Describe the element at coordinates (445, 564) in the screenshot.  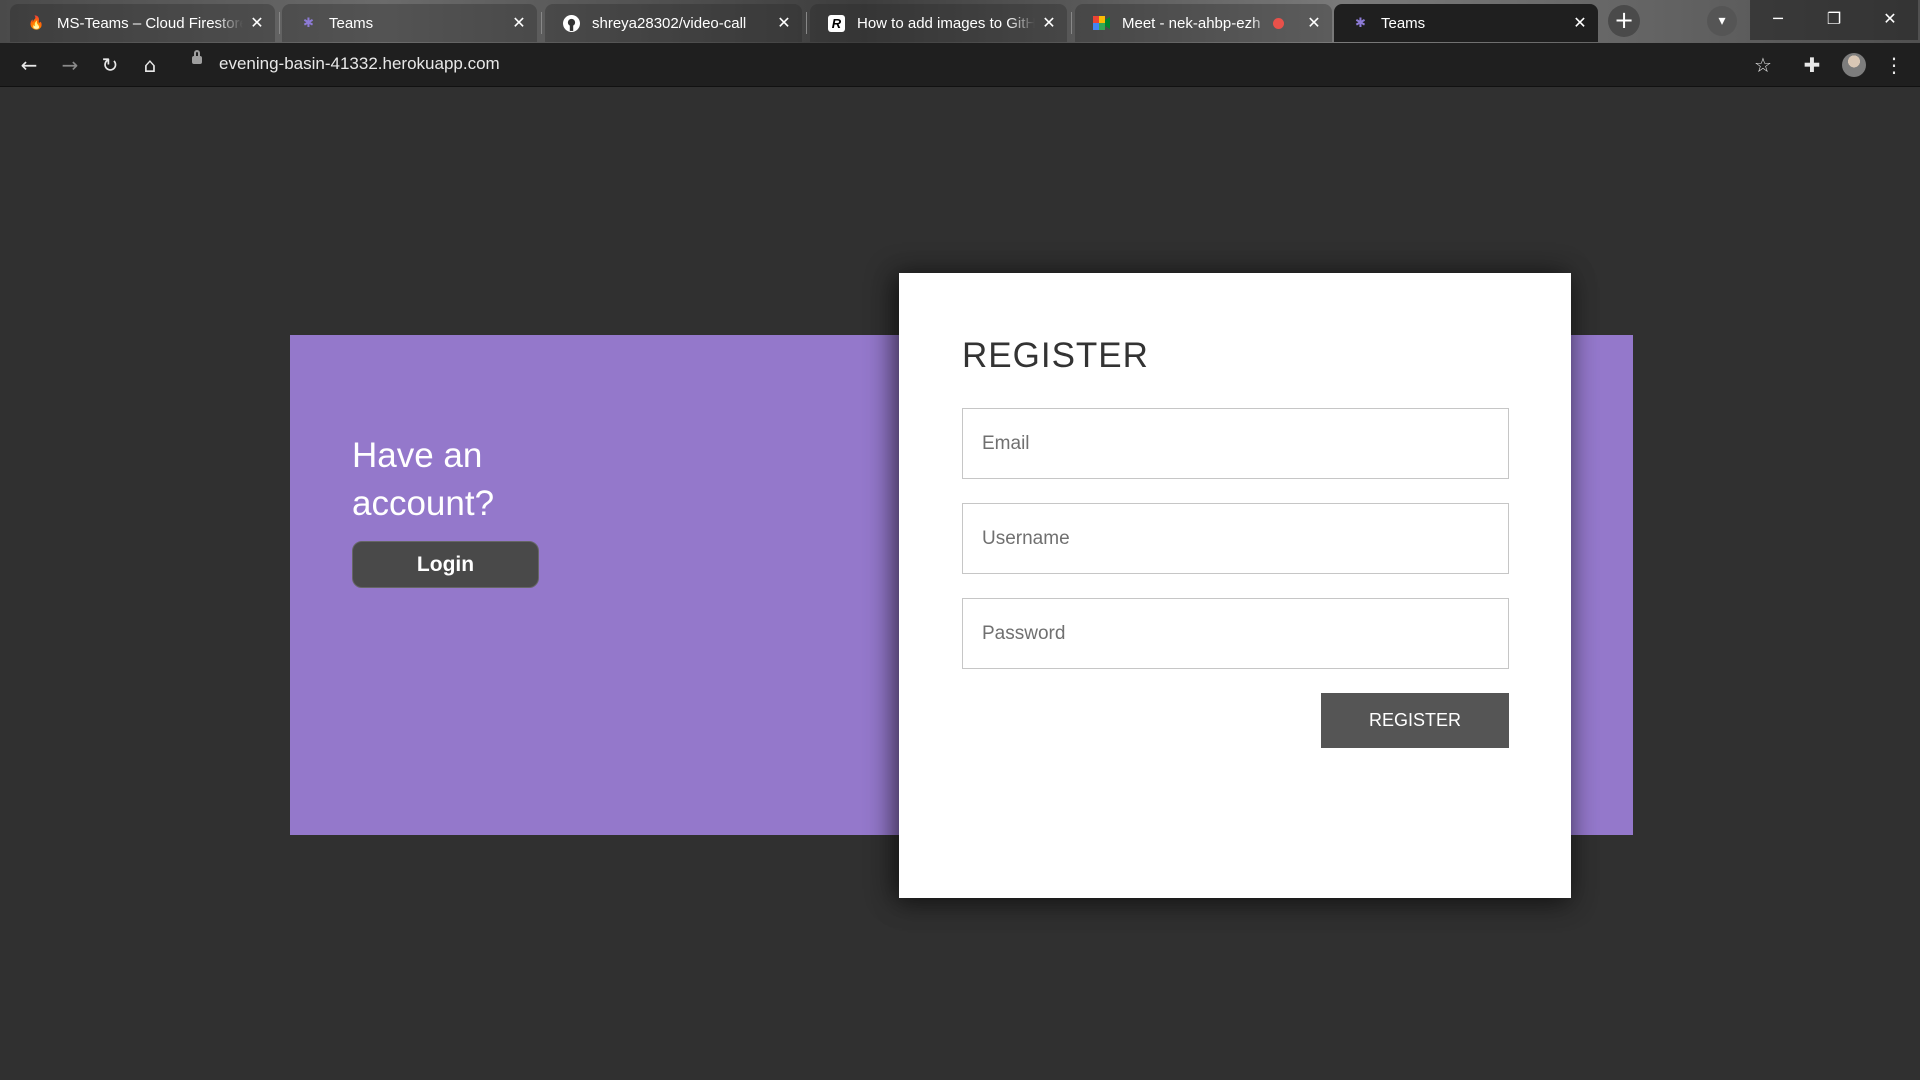
I see `login-button: Login` at that location.